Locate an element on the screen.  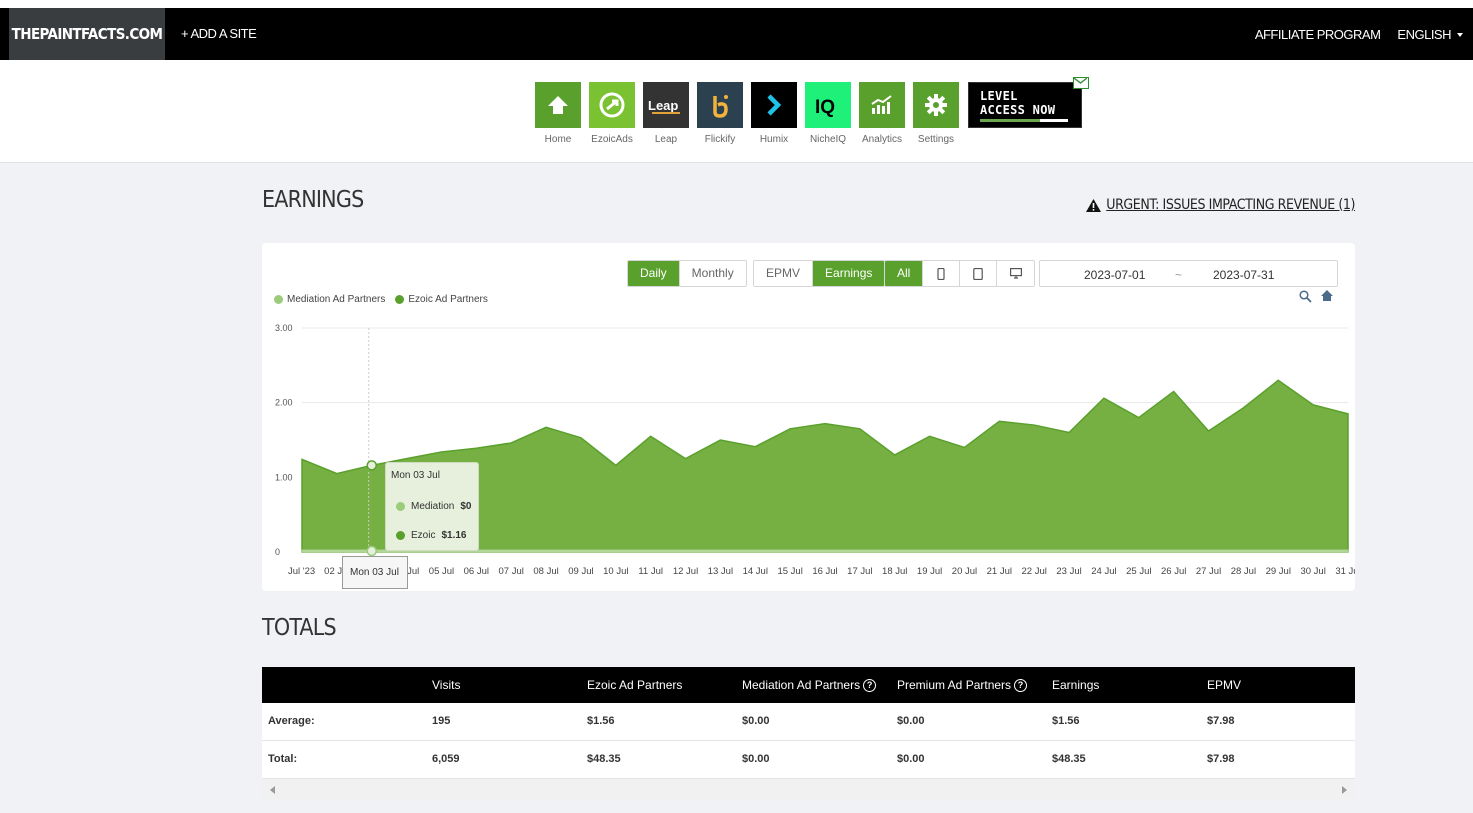
app-label: Analytics is located at coordinates (881, 139).